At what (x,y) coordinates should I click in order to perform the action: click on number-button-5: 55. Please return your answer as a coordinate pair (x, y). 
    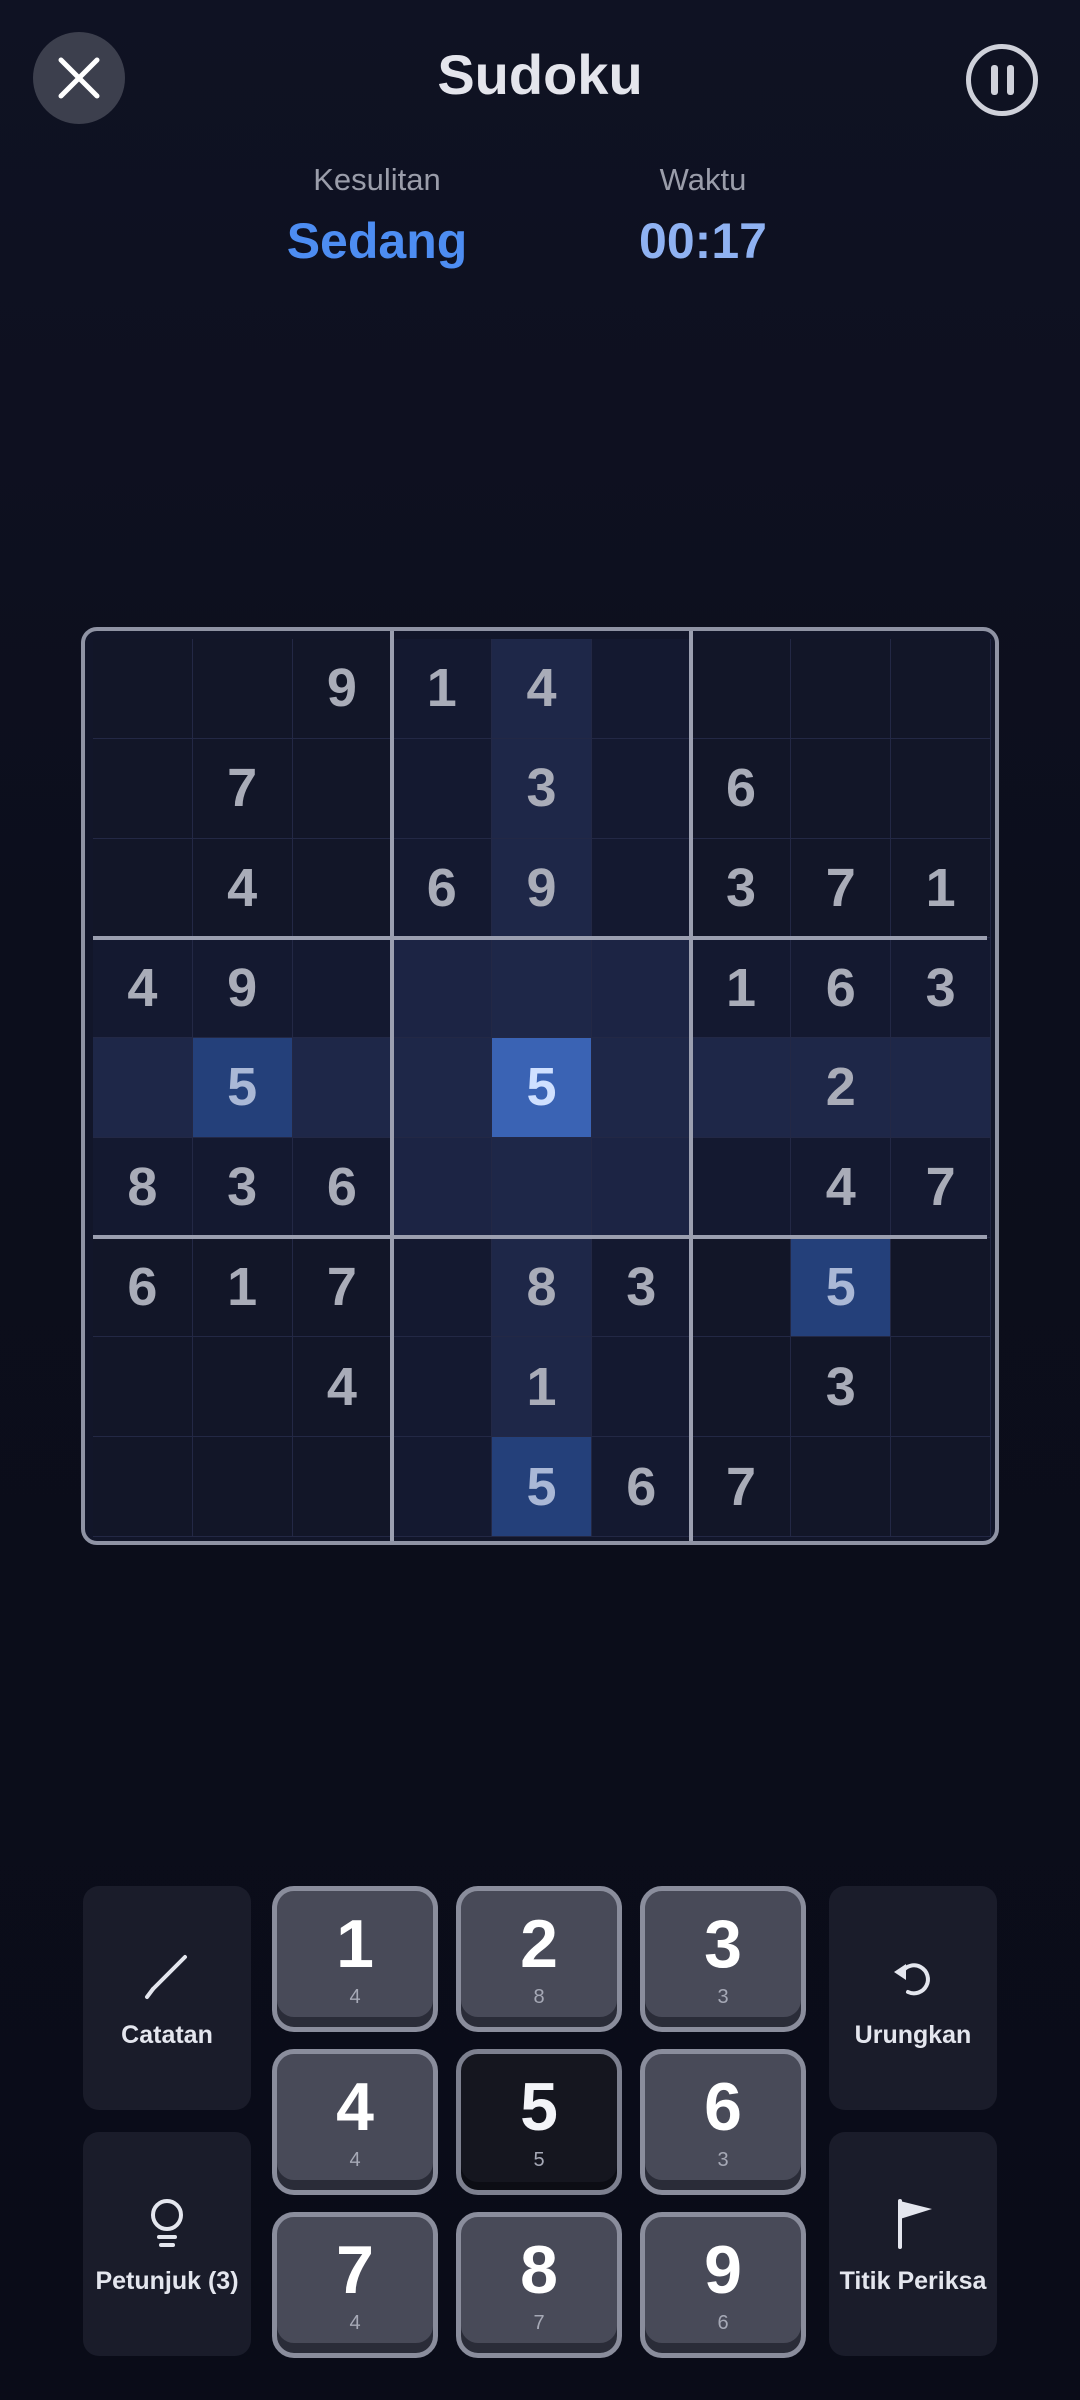
    Looking at the image, I should click on (539, 2122).